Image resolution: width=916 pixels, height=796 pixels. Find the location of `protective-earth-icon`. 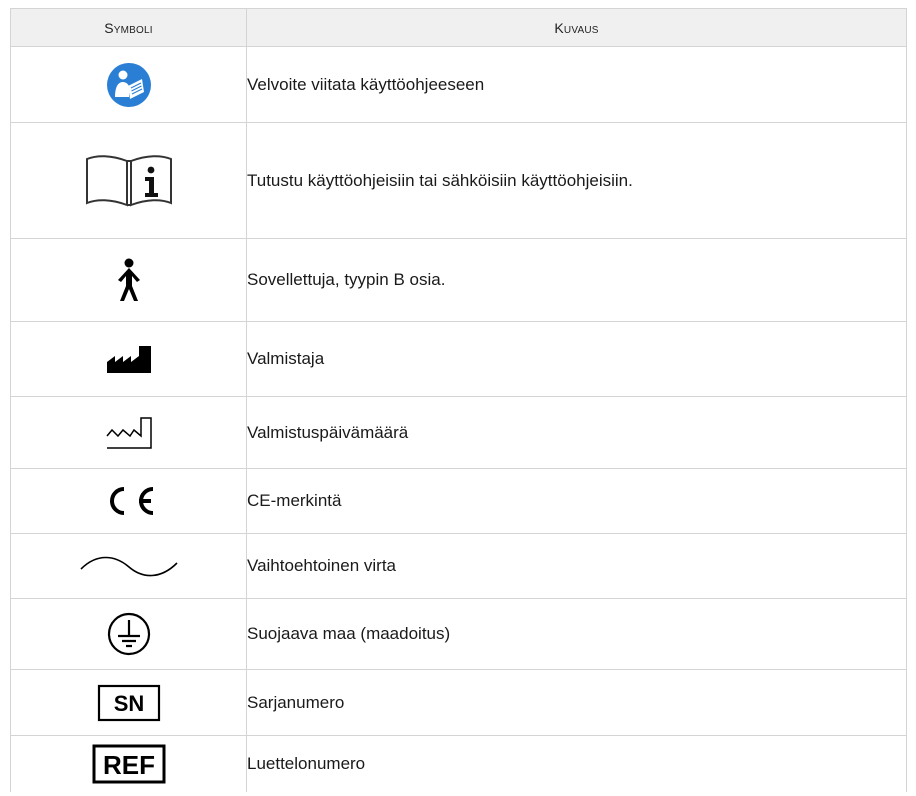

protective-earth-icon is located at coordinates (128, 634).